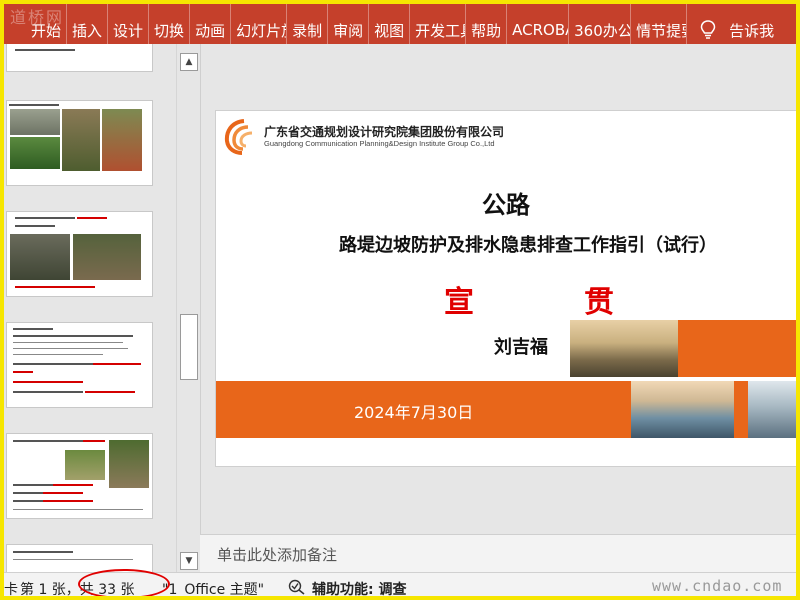 This screenshot has height=600, width=800. I want to click on accessibility-icon, so click(298, 589).